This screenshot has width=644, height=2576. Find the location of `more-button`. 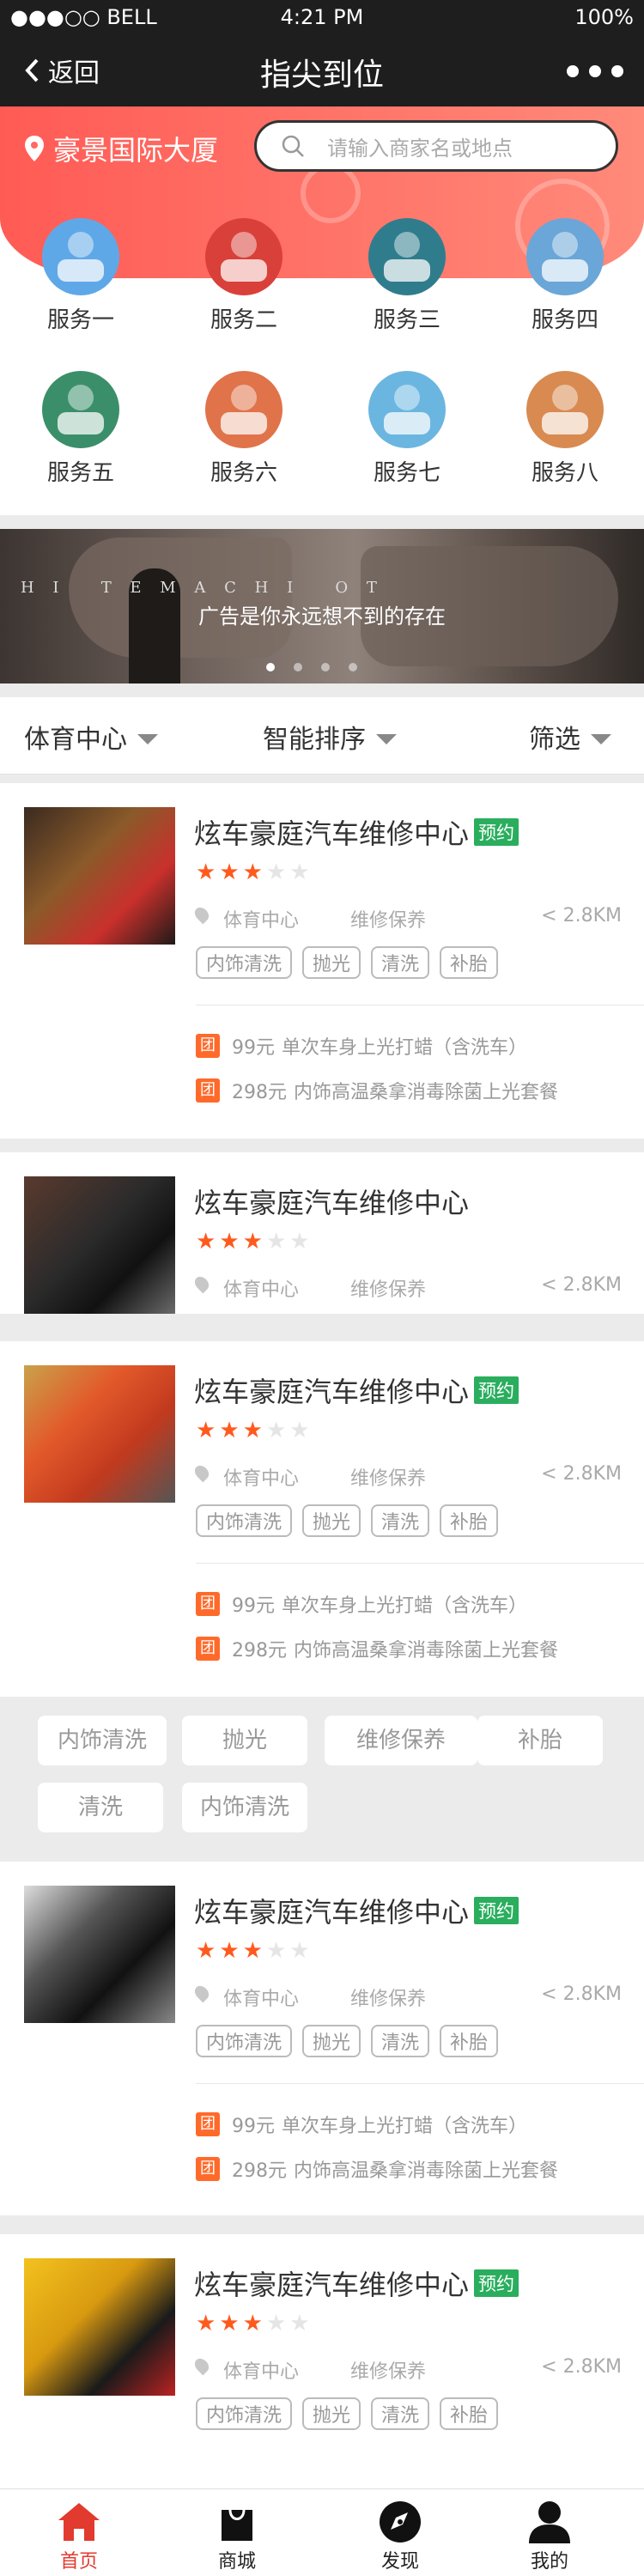

more-button is located at coordinates (595, 71).